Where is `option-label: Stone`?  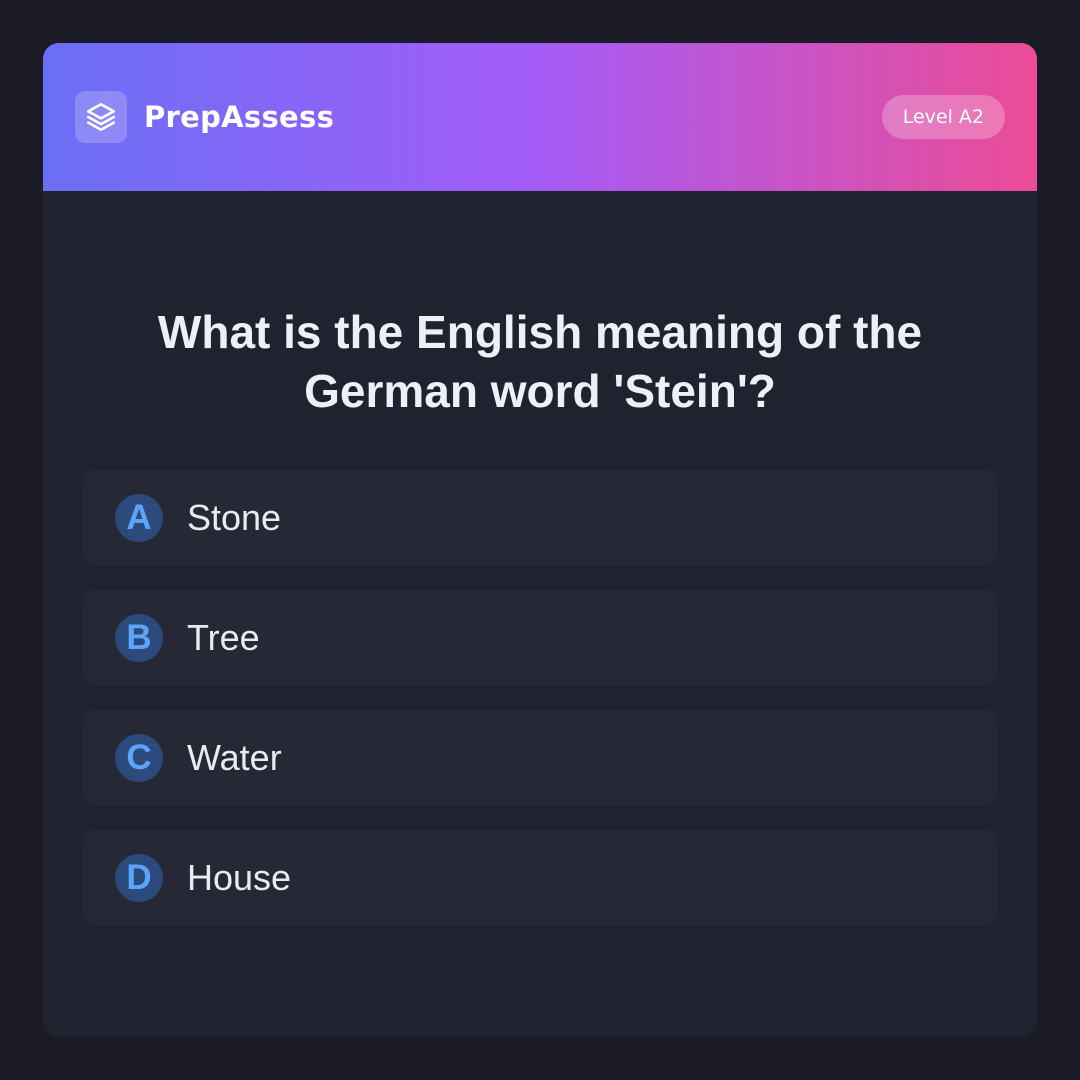
option-label: Stone is located at coordinates (234, 517).